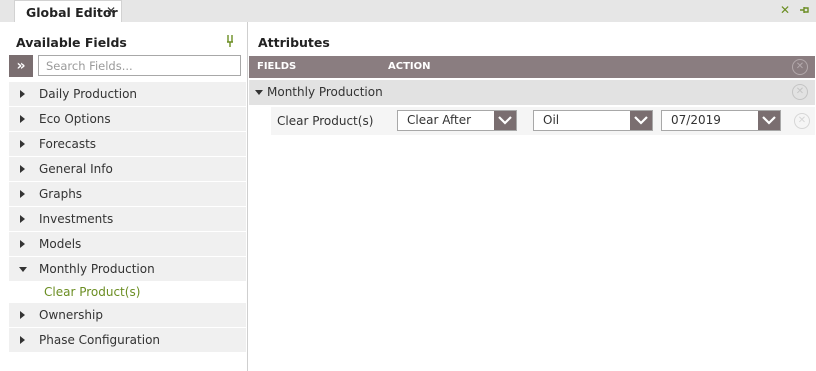  What do you see at coordinates (71, 42) in the screenshot?
I see `available-fields-title: Available Fields` at bounding box center [71, 42].